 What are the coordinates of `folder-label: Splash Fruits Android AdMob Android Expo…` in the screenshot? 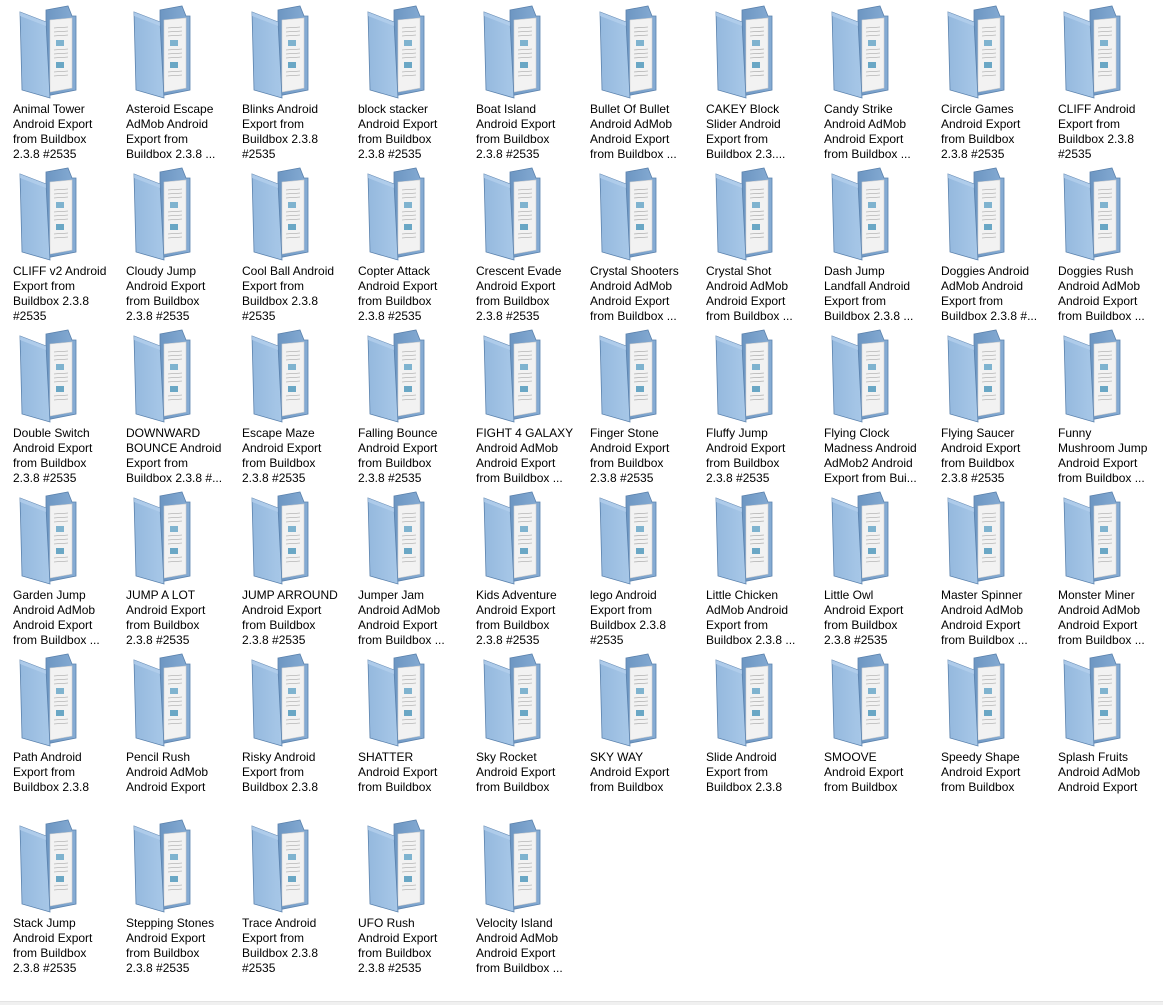 It's located at (1099, 772).